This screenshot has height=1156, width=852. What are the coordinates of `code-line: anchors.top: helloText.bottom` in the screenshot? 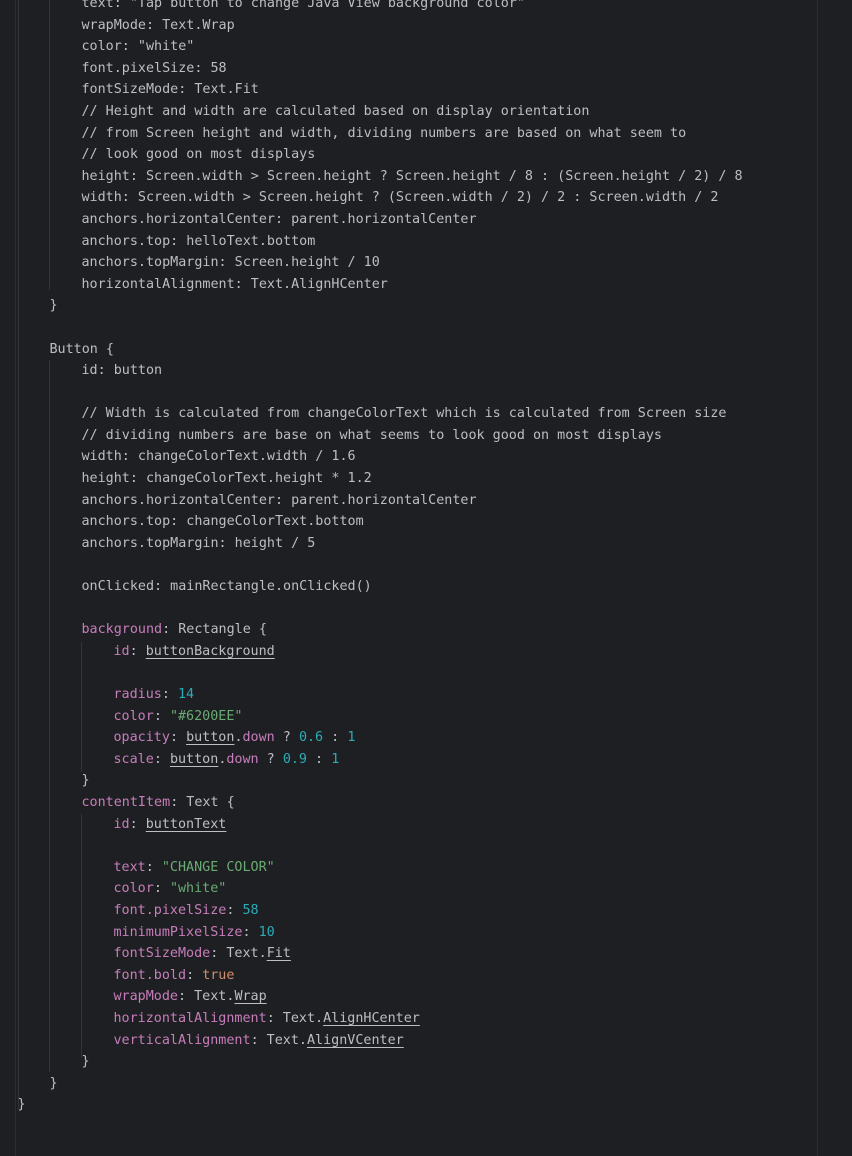 It's located at (426, 242).